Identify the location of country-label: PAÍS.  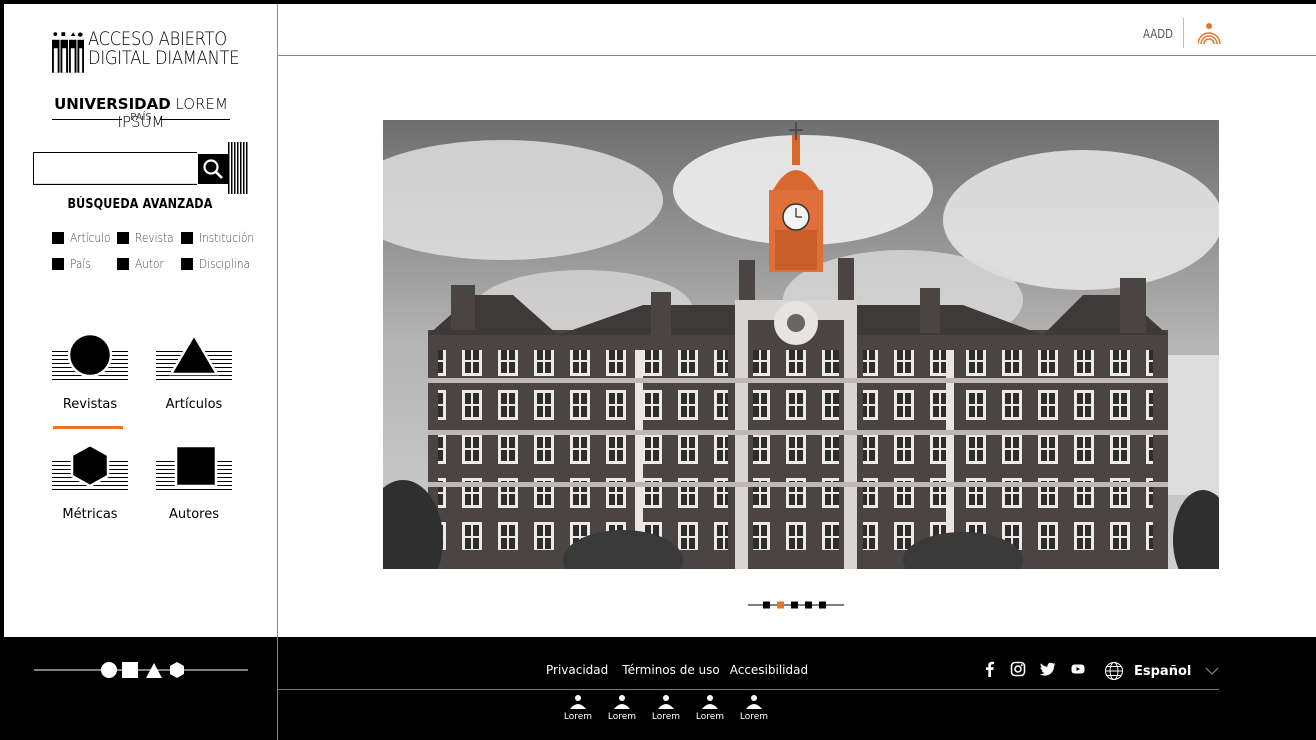
(141, 119).